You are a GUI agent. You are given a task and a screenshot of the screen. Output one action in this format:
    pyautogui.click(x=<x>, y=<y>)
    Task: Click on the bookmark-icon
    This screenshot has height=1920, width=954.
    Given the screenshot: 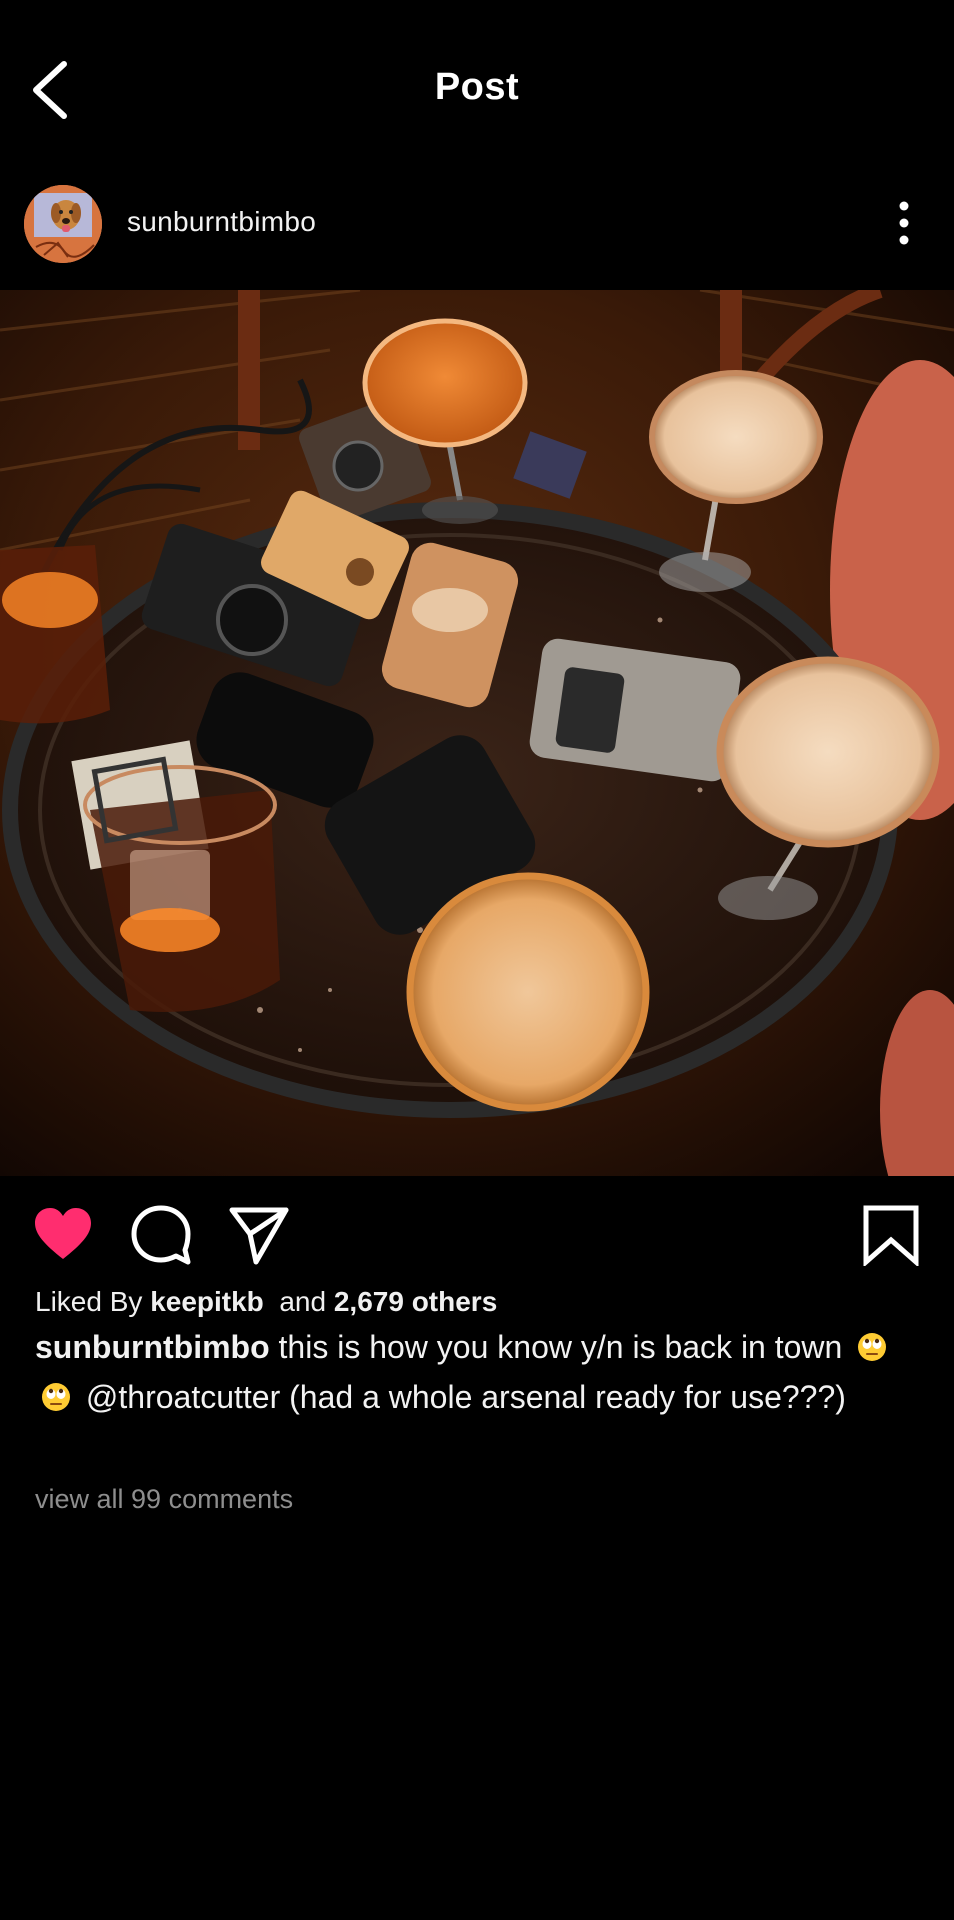 What is the action you would take?
    pyautogui.click(x=891, y=1235)
    